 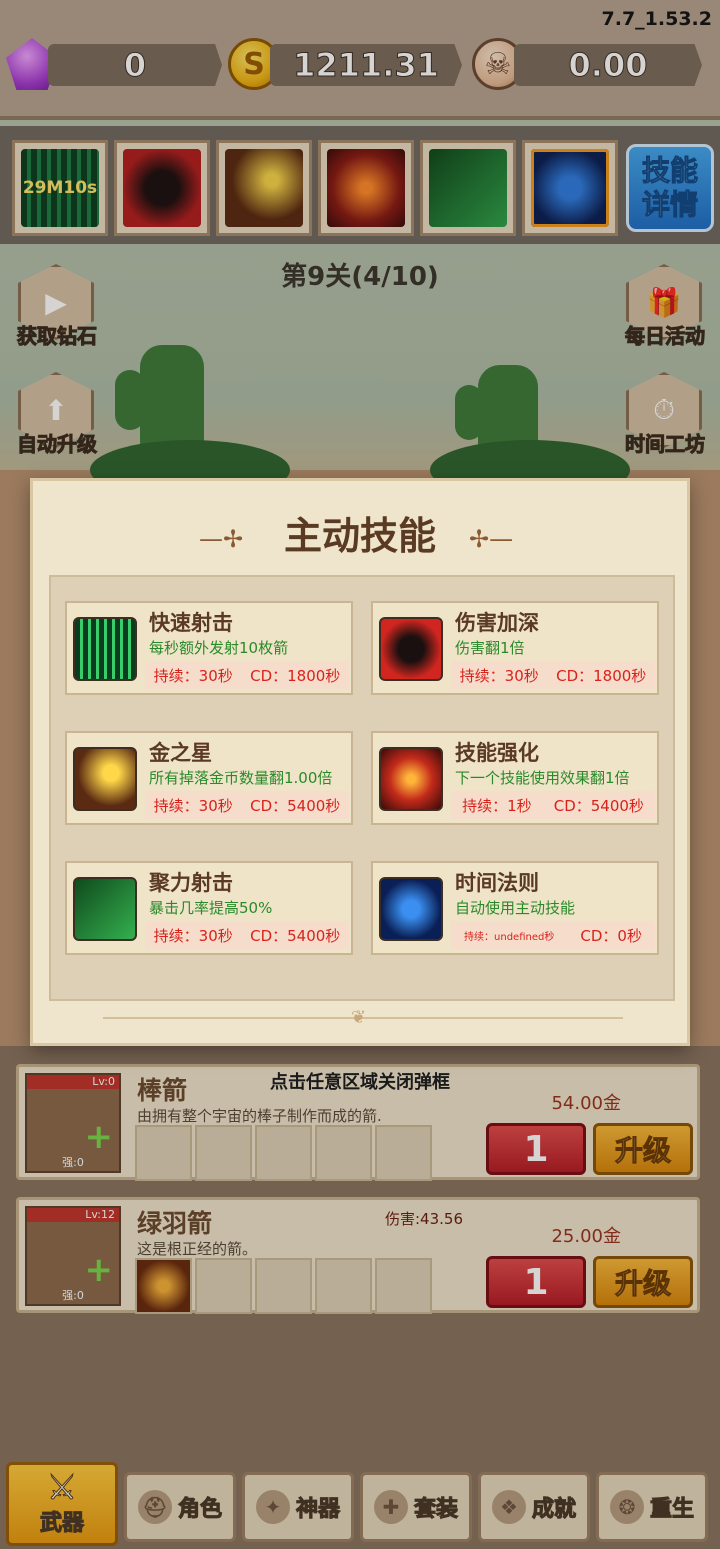 I want to click on skill-details-button: 技能详情, so click(x=670, y=188).